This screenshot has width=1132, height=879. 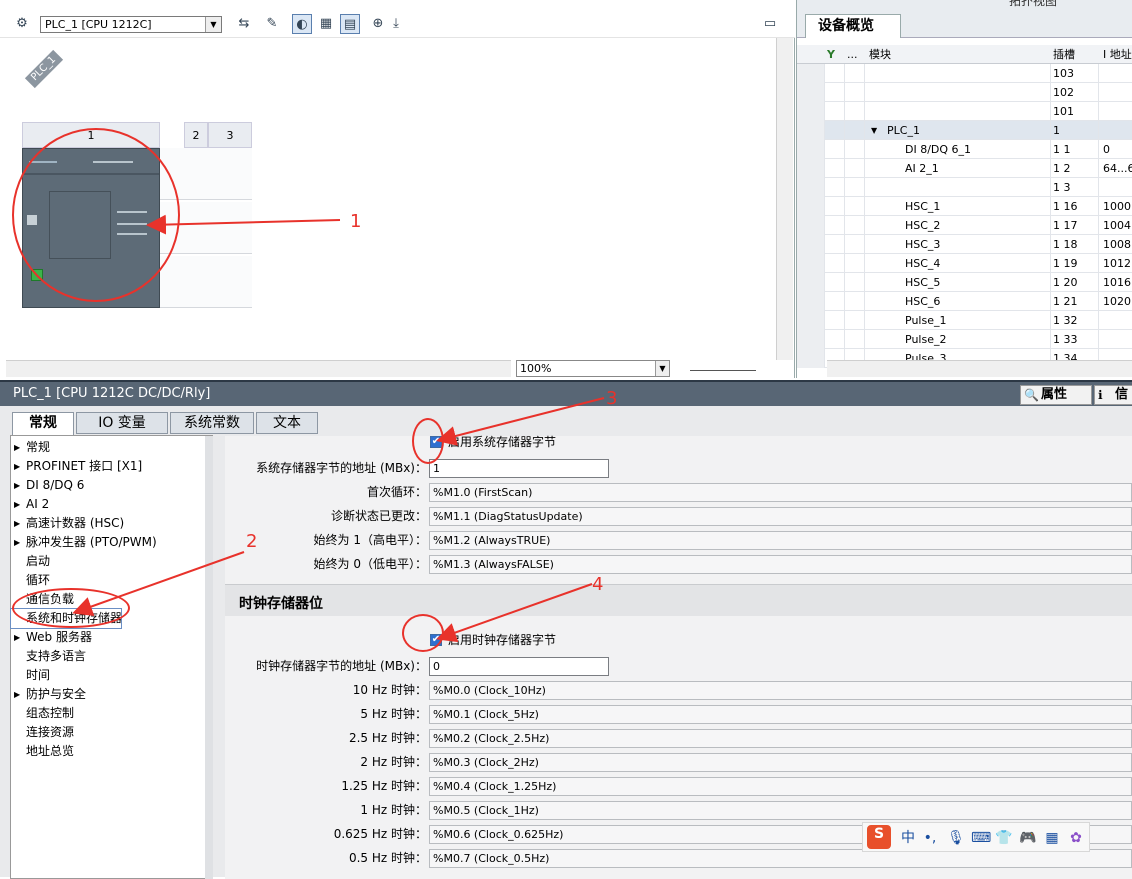 I want to click on apps-icon: ▦, so click(x=1052, y=838).